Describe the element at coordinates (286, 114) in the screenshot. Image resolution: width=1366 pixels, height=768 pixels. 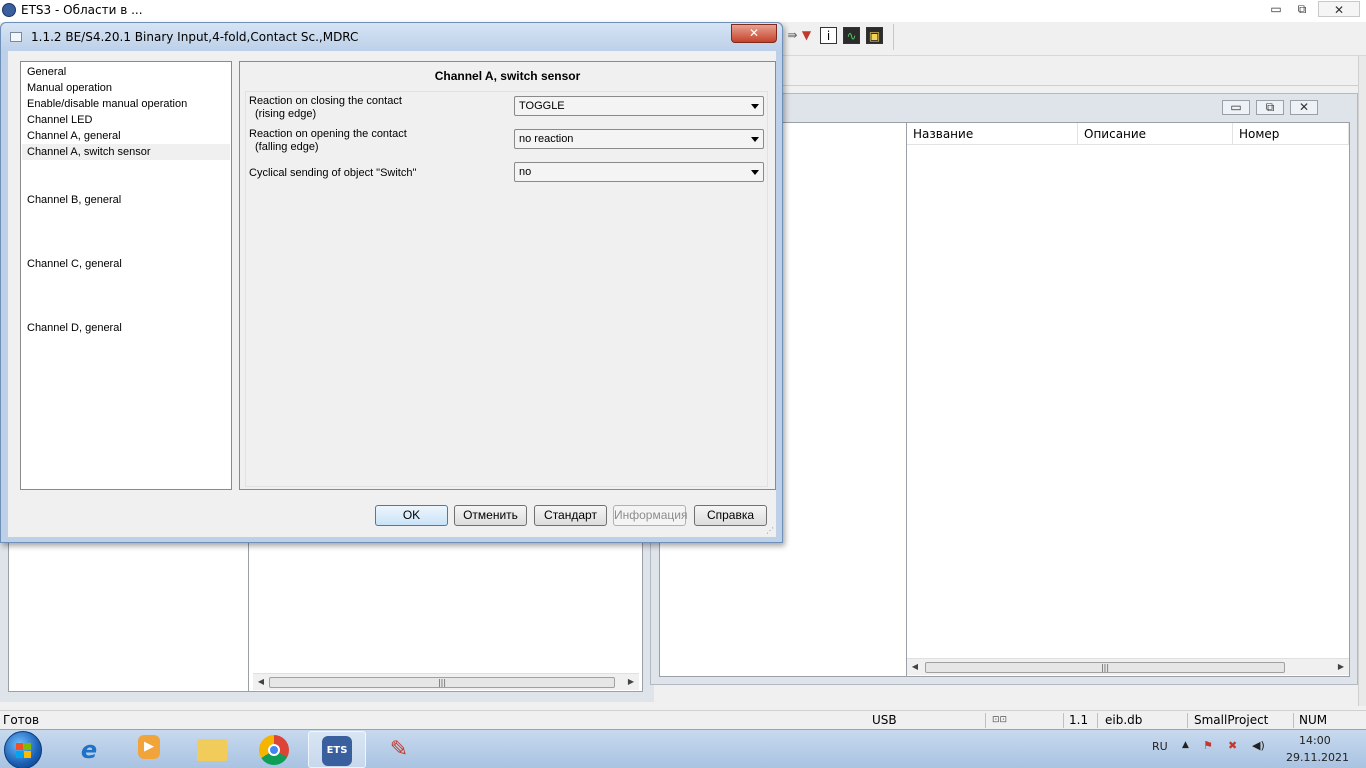
I see `param-sublabel-closing: (rising edge)` at that location.